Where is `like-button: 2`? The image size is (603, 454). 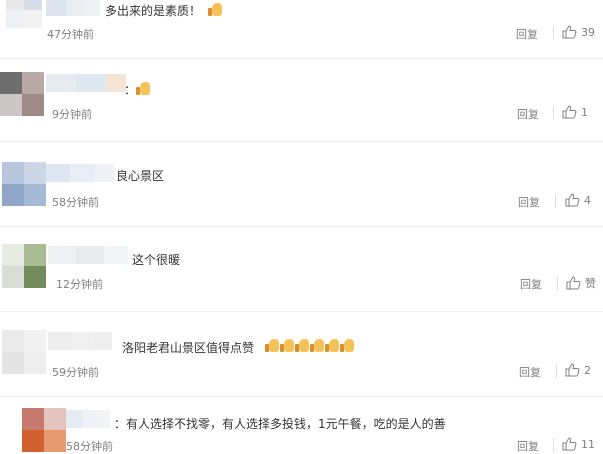
like-button: 2 is located at coordinates (578, 370).